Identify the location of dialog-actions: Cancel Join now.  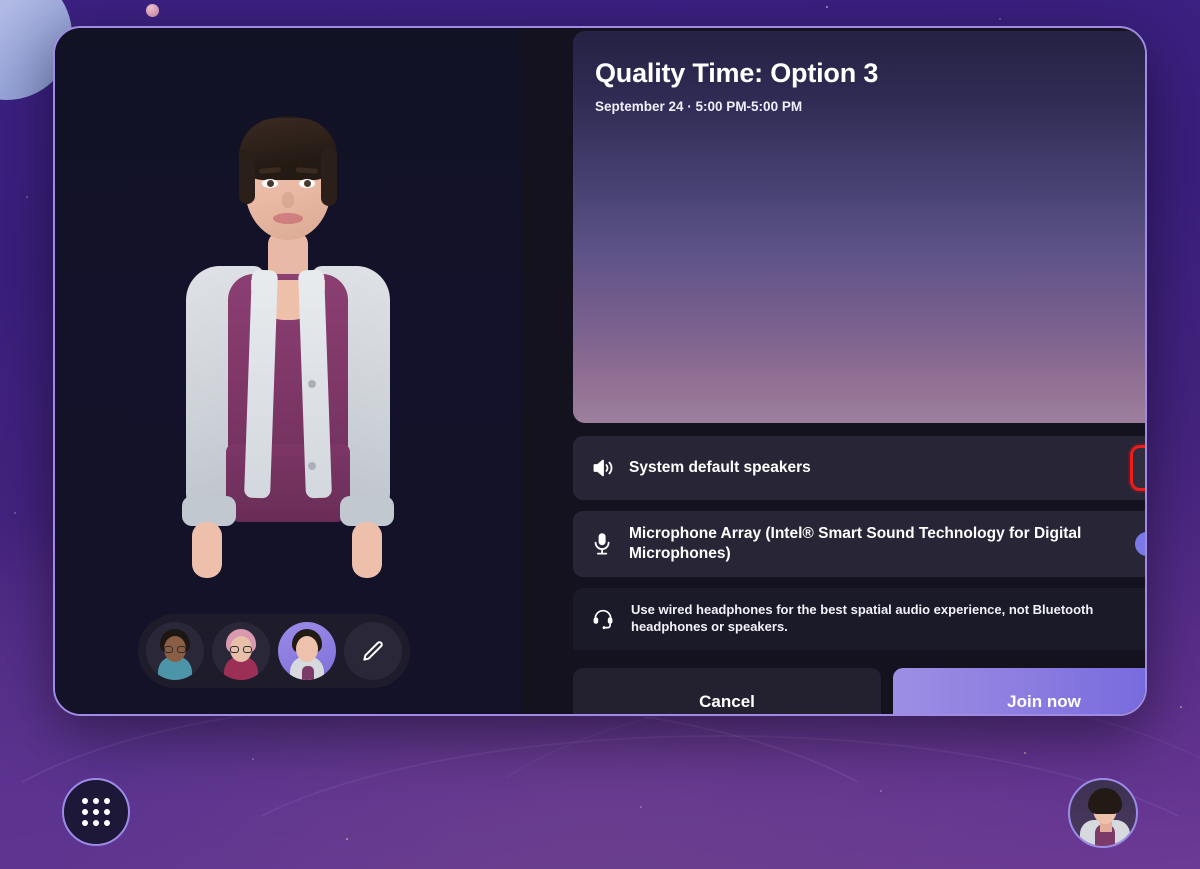
(859, 691).